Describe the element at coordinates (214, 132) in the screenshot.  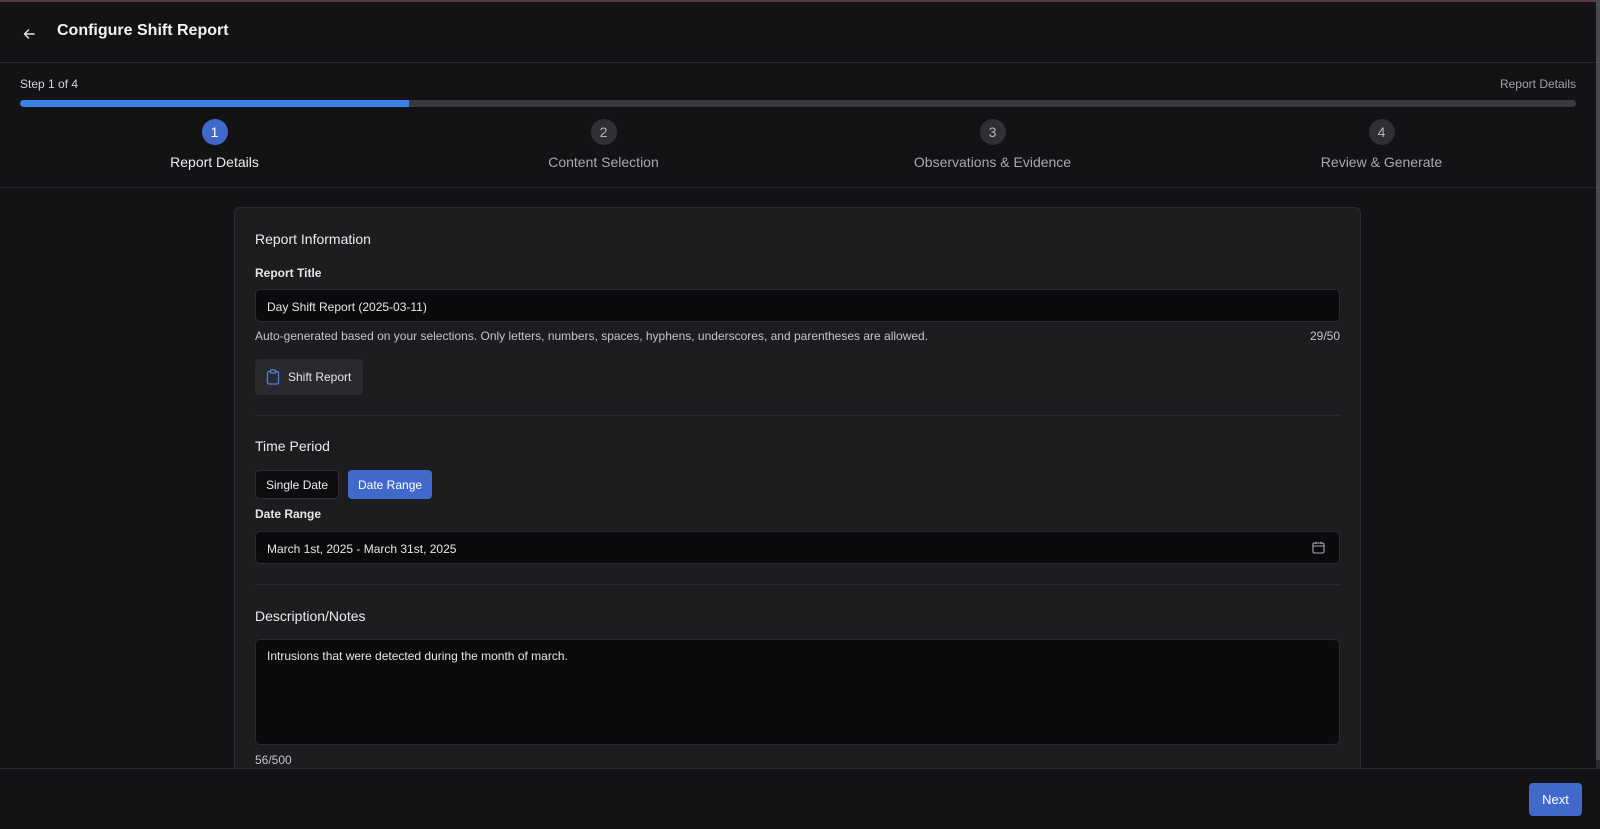
I see `step-number: 1` at that location.